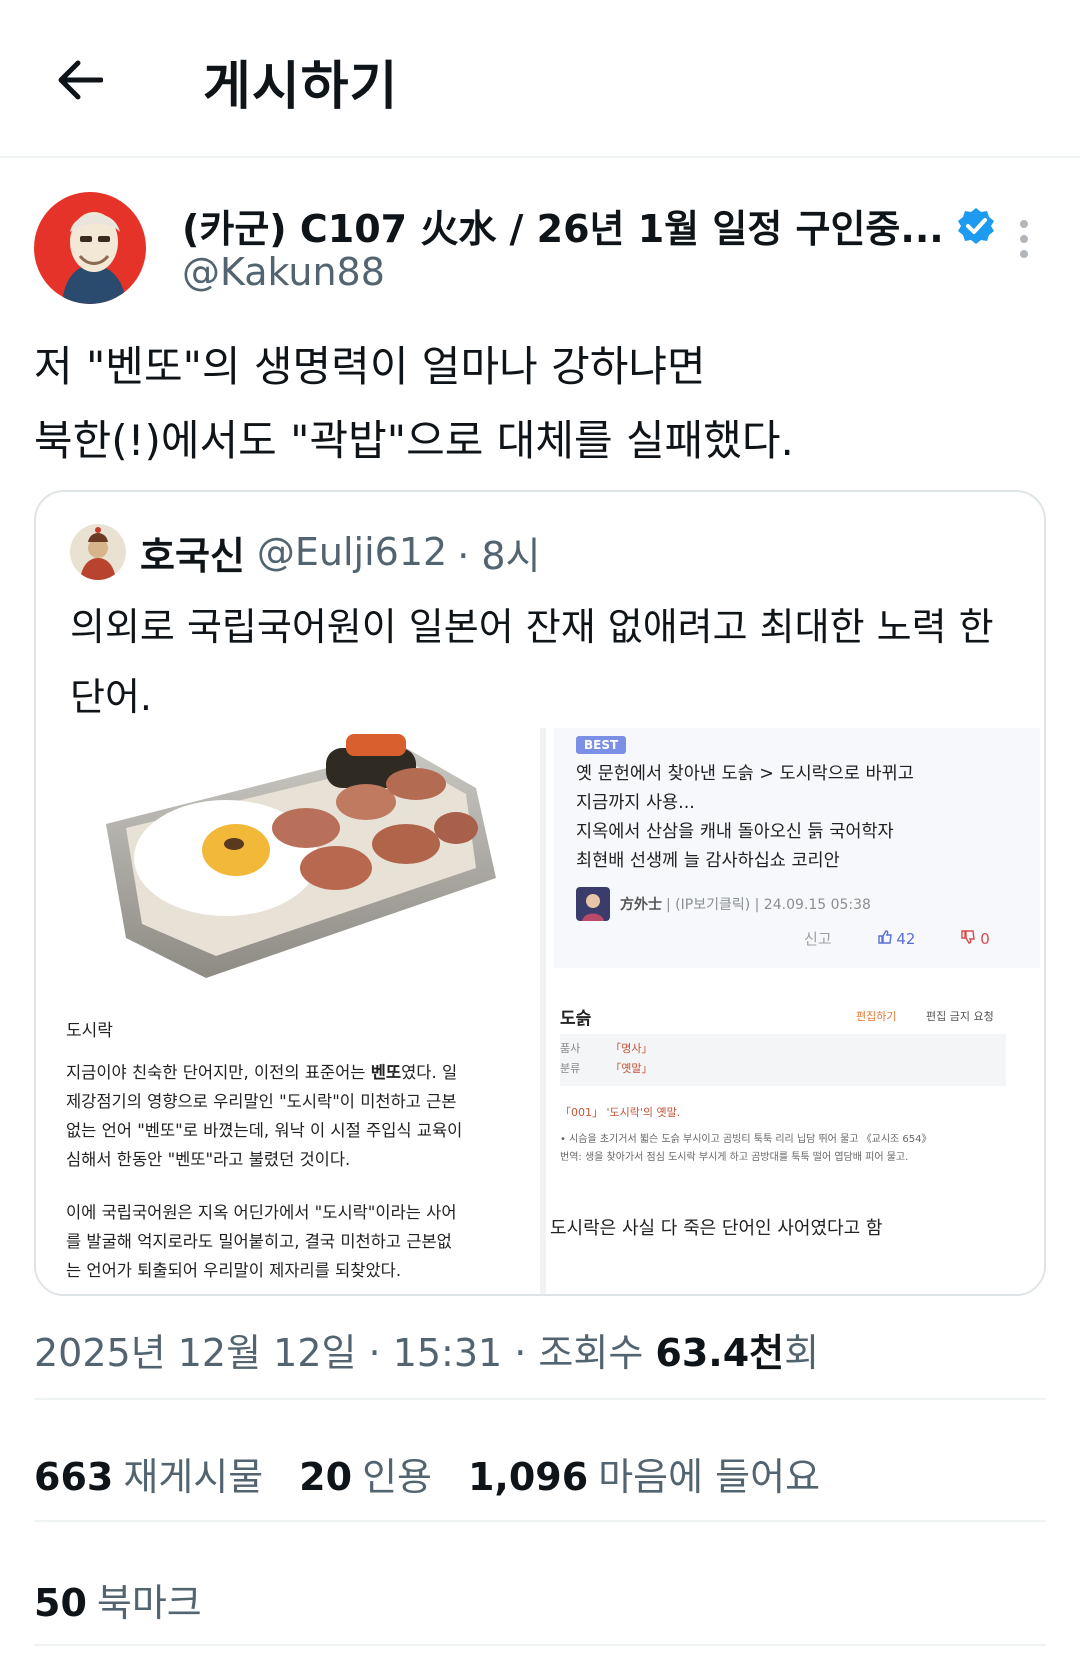 Image resolution: width=1080 pixels, height=1670 pixels. I want to click on quoted-text-line: 단어., so click(111, 697).